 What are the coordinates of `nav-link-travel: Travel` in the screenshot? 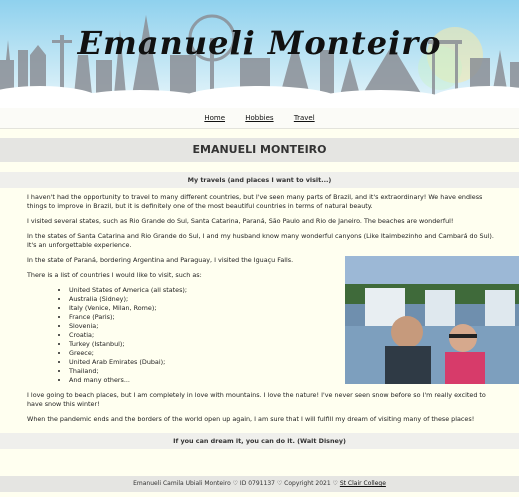 It's located at (304, 118).